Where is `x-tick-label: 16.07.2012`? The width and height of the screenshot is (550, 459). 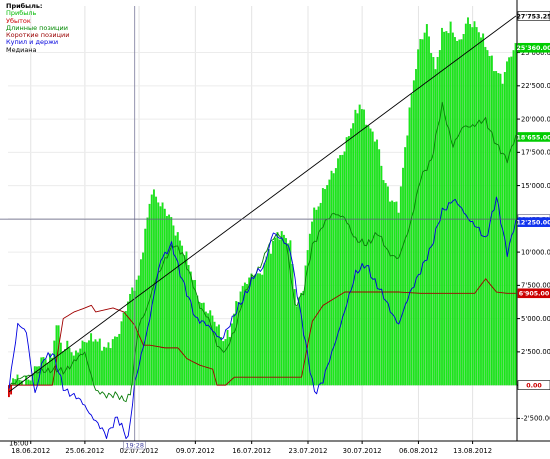
x-tick-label: 16.07.2012 is located at coordinates (251, 451).